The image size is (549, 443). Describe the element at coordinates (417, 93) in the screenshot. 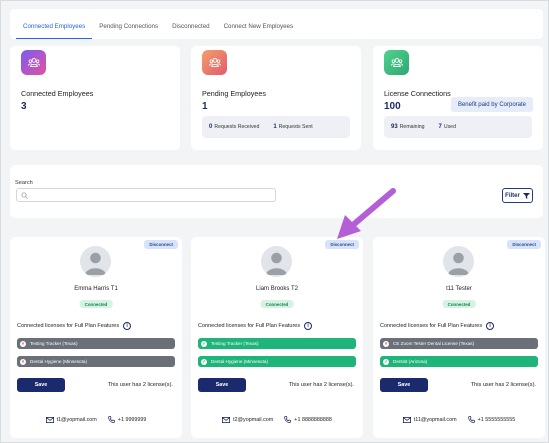

I see `license-connections-title: License Connections` at that location.